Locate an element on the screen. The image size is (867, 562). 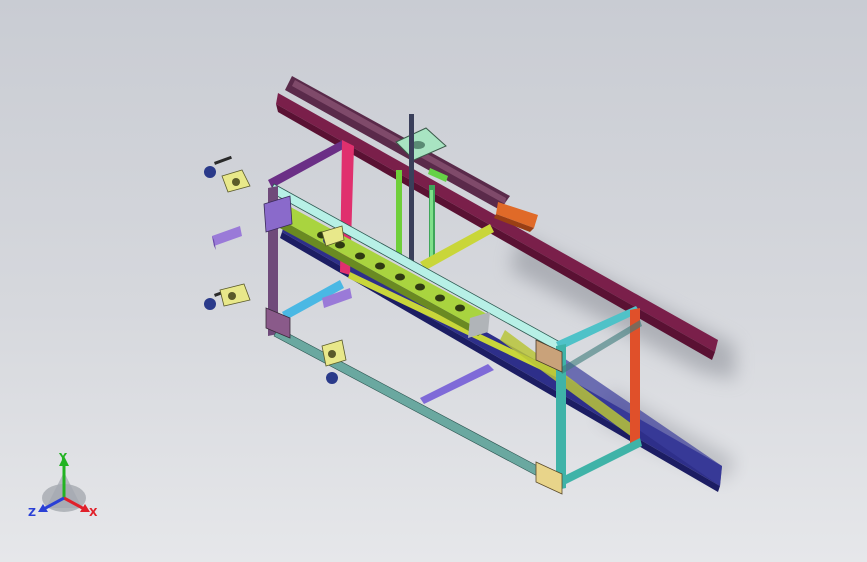
axis-label-x: X is located at coordinates (93, 512).